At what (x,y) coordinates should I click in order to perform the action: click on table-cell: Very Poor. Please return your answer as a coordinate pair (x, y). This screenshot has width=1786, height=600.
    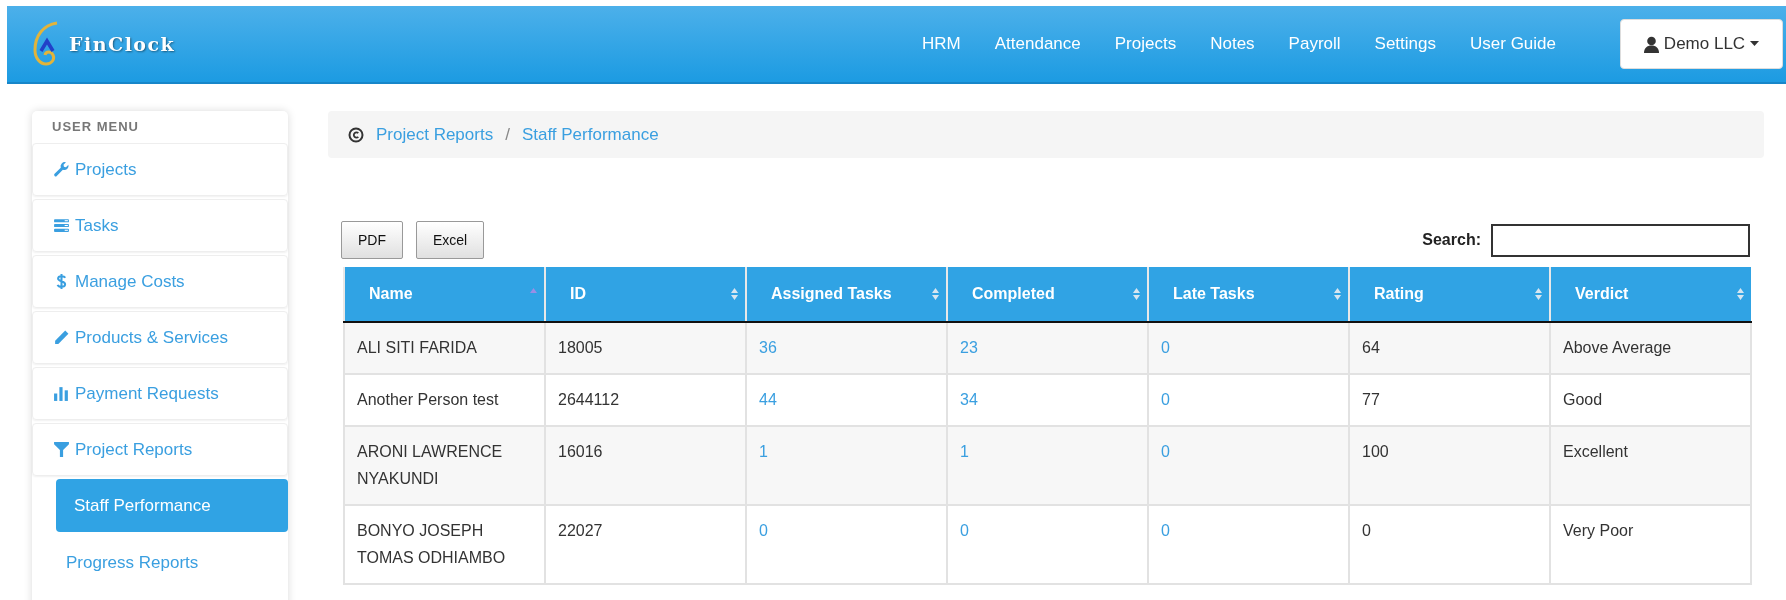
    Looking at the image, I should click on (1650, 544).